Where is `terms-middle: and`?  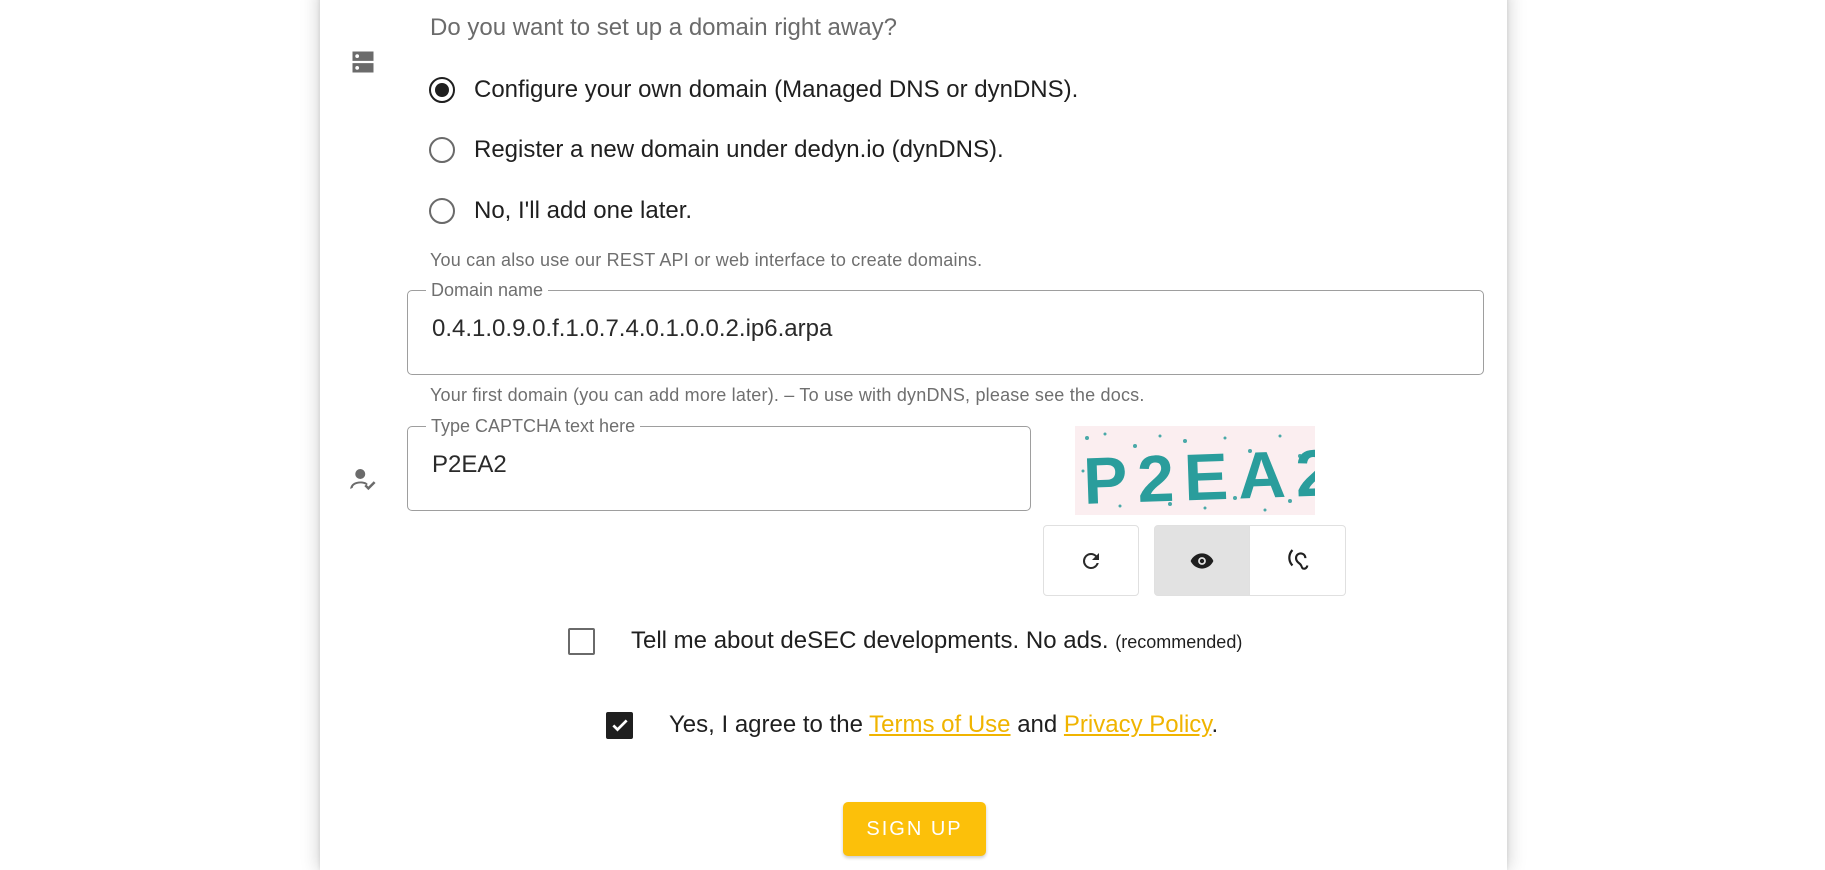 terms-middle: and is located at coordinates (1037, 724).